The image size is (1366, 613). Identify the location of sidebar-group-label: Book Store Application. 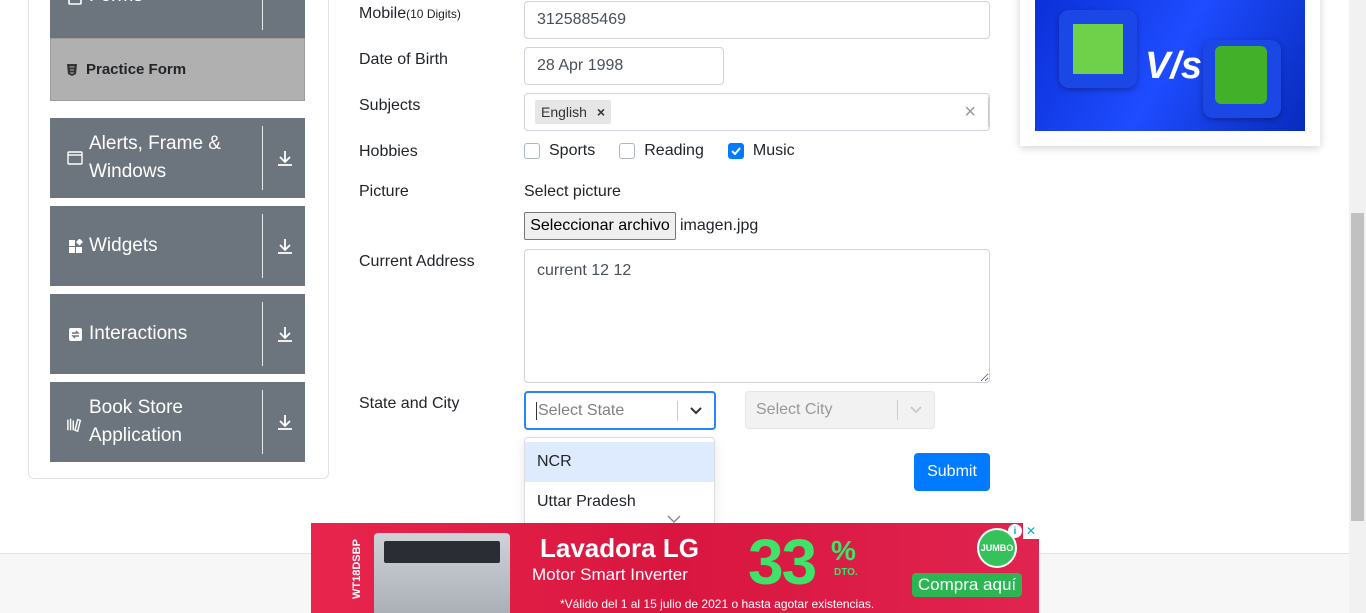
(136, 421).